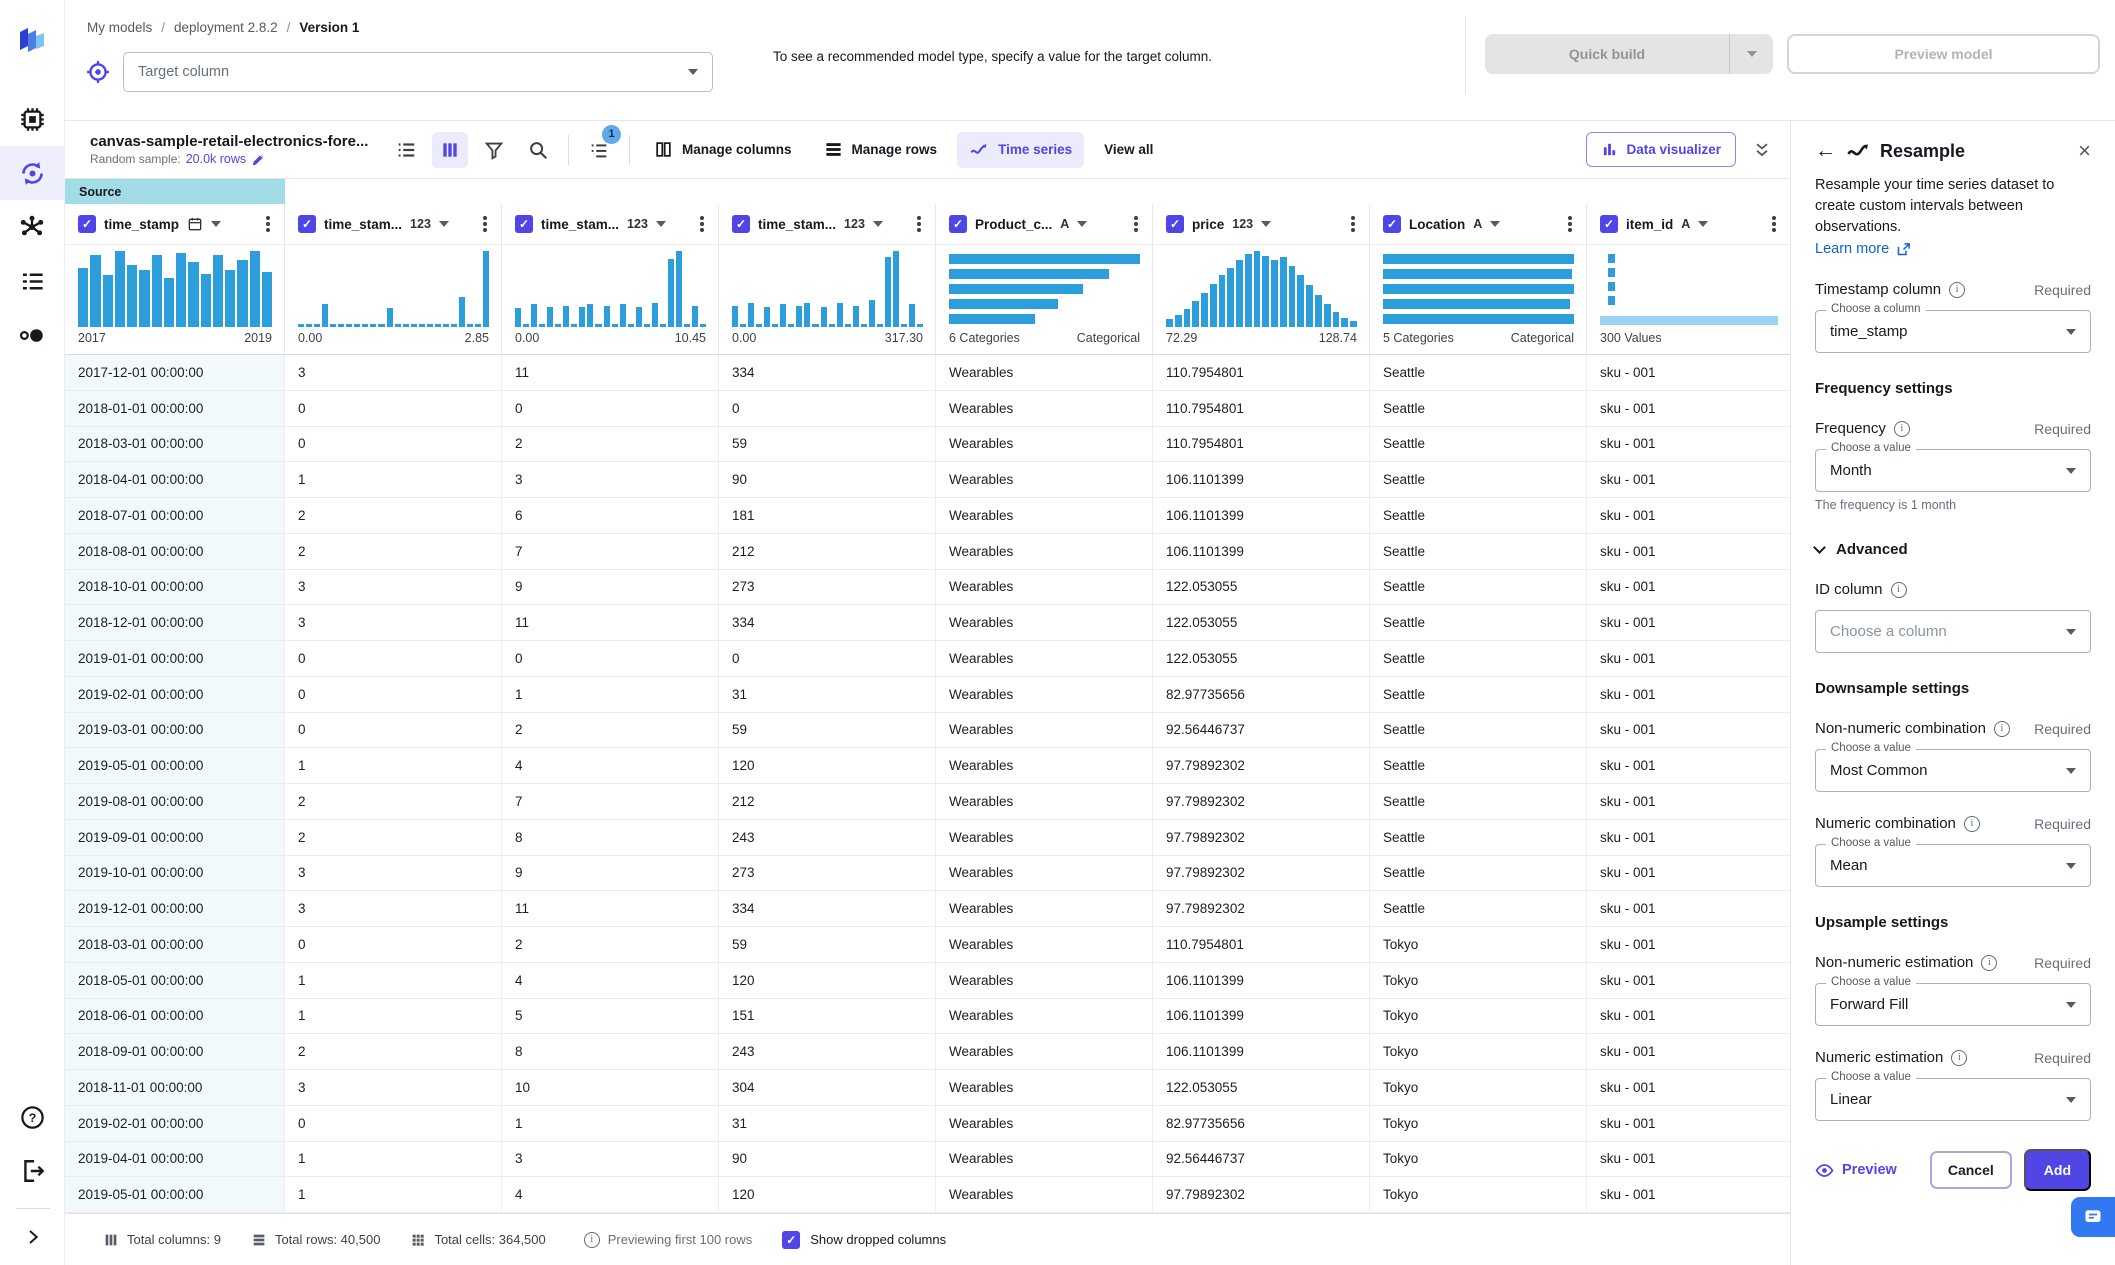 The height and width of the screenshot is (1265, 2115). I want to click on sidebar-item-datasets, so click(32, 119).